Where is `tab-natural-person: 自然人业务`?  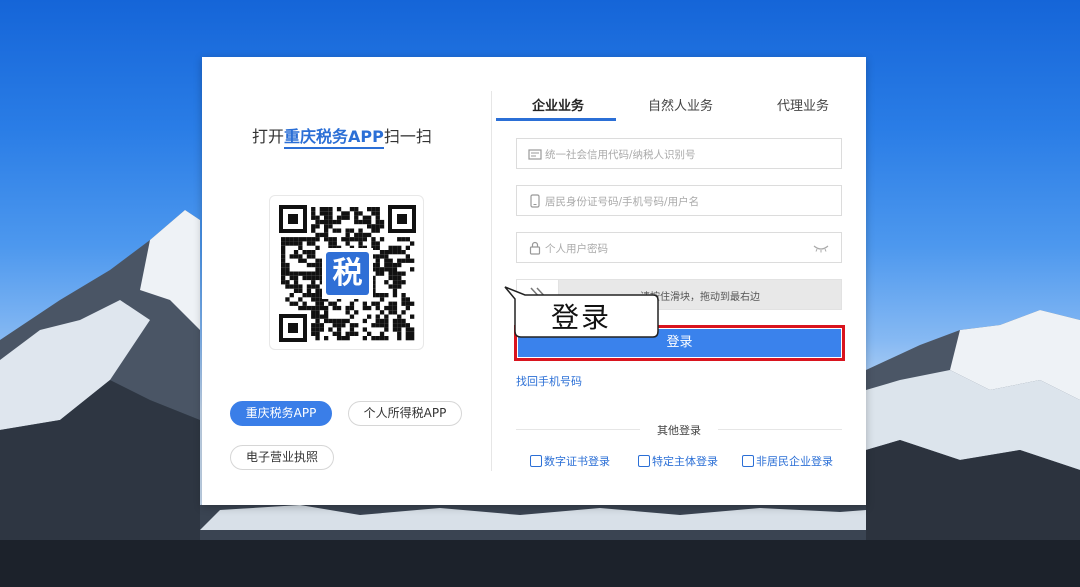 tab-natural-person: 自然人业务 is located at coordinates (680, 104).